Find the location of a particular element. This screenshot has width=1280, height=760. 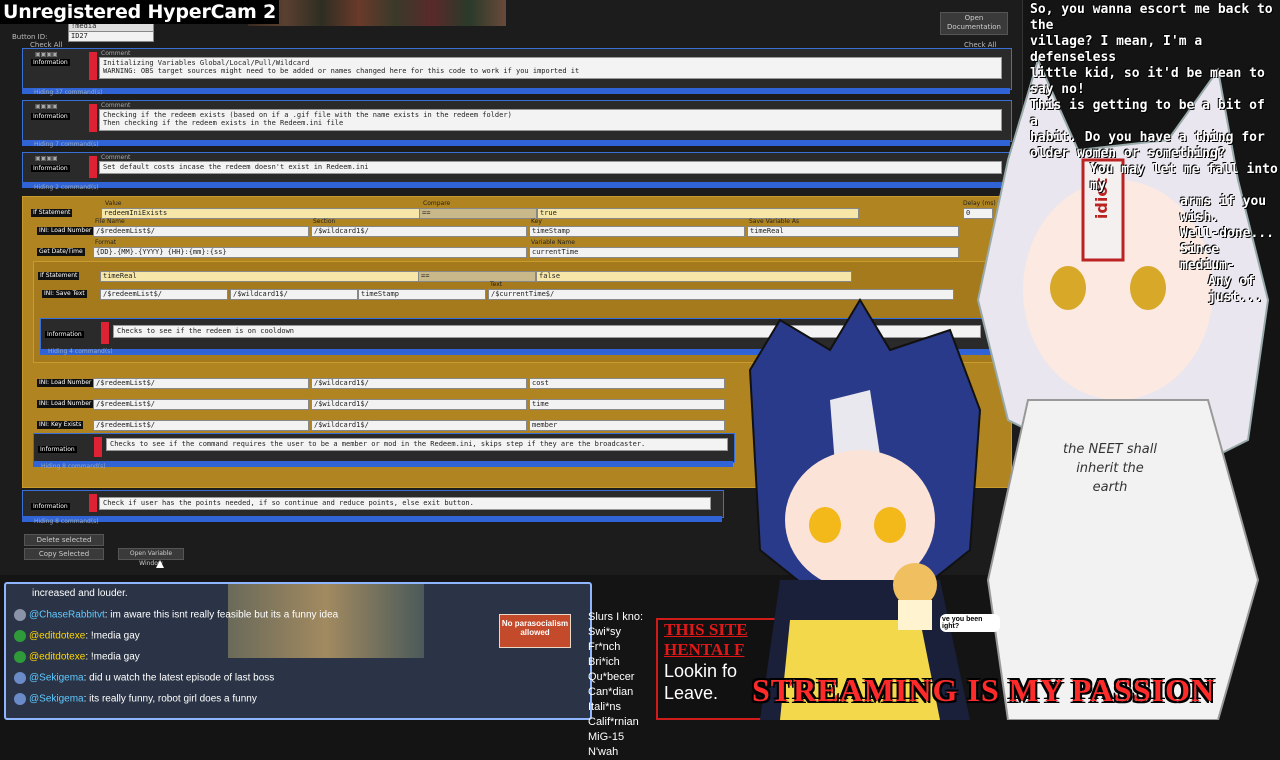

load1-key: timeStamp is located at coordinates (637, 231).